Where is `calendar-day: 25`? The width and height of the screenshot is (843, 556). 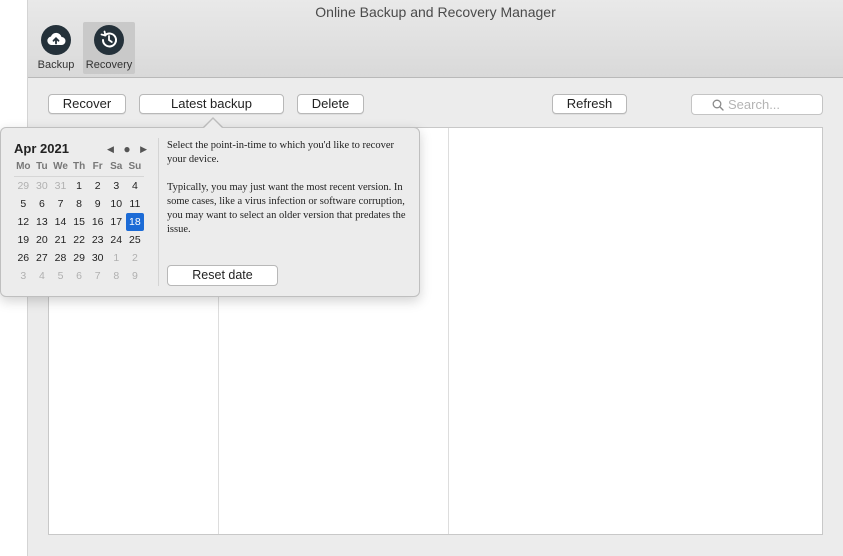
calendar-day: 25 is located at coordinates (135, 240).